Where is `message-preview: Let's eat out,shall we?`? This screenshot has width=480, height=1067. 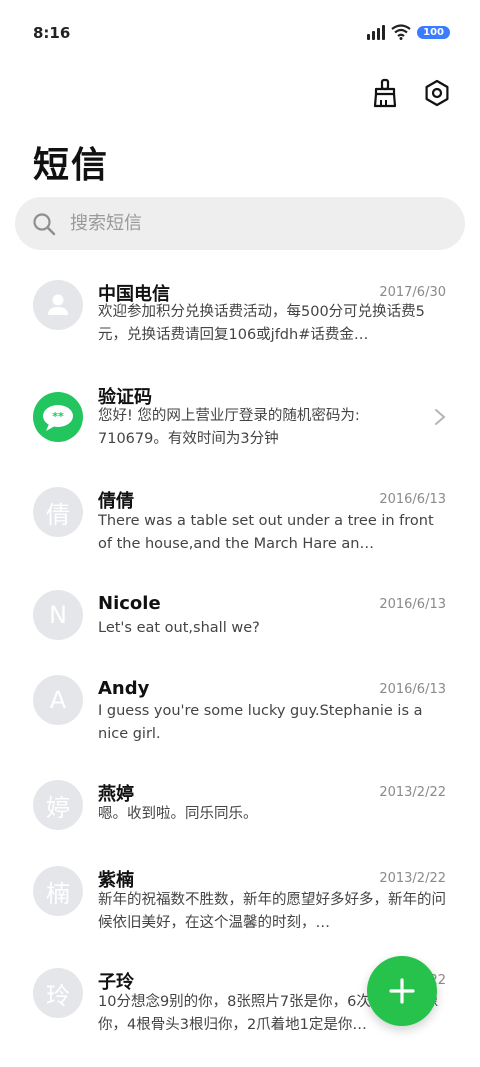 message-preview: Let's eat out,shall we? is located at coordinates (179, 628).